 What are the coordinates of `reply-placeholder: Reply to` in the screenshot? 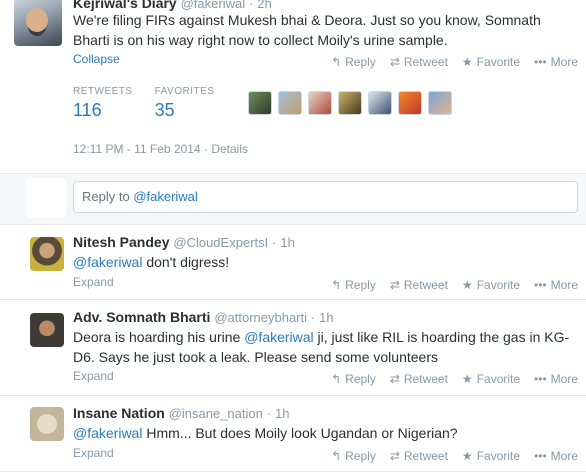 It's located at (108, 196).